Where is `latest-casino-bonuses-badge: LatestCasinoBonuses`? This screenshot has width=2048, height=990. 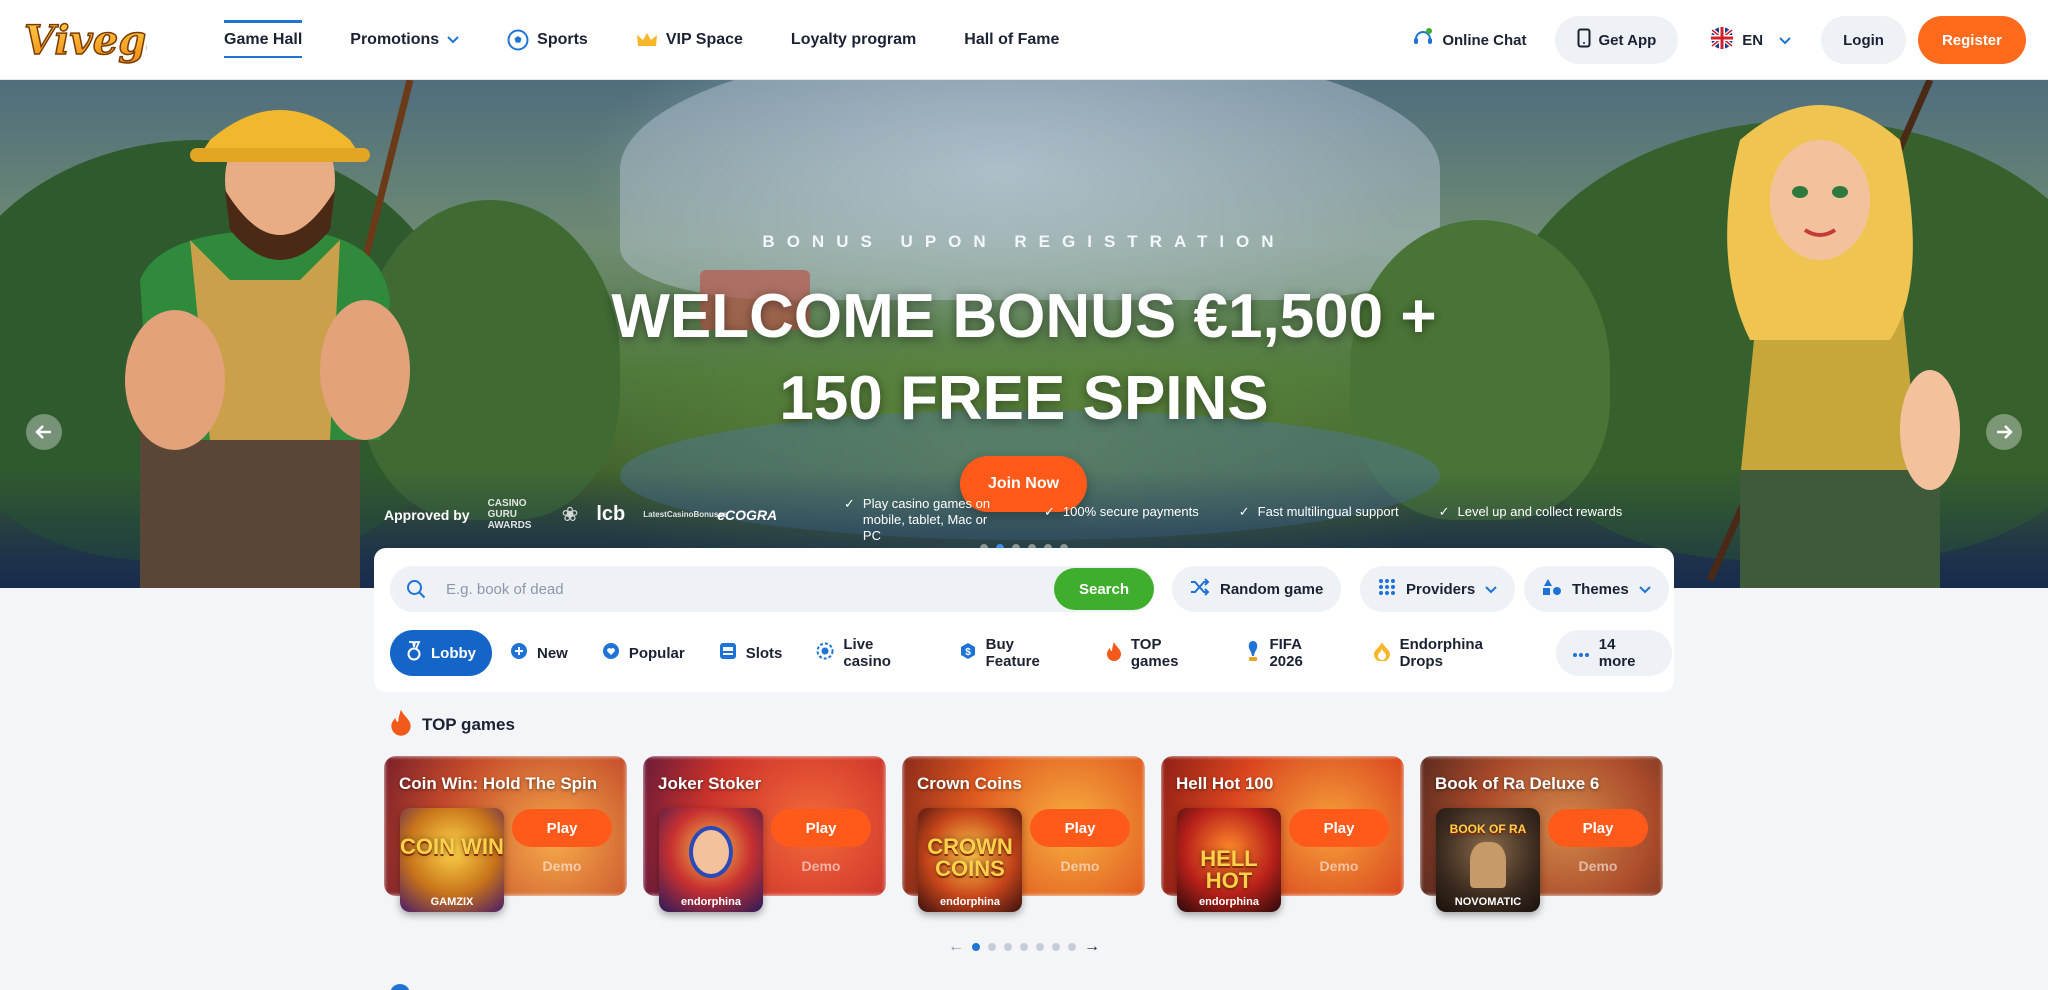
latest-casino-bonuses-badge: LatestCasinoBonuses is located at coordinates (685, 514).